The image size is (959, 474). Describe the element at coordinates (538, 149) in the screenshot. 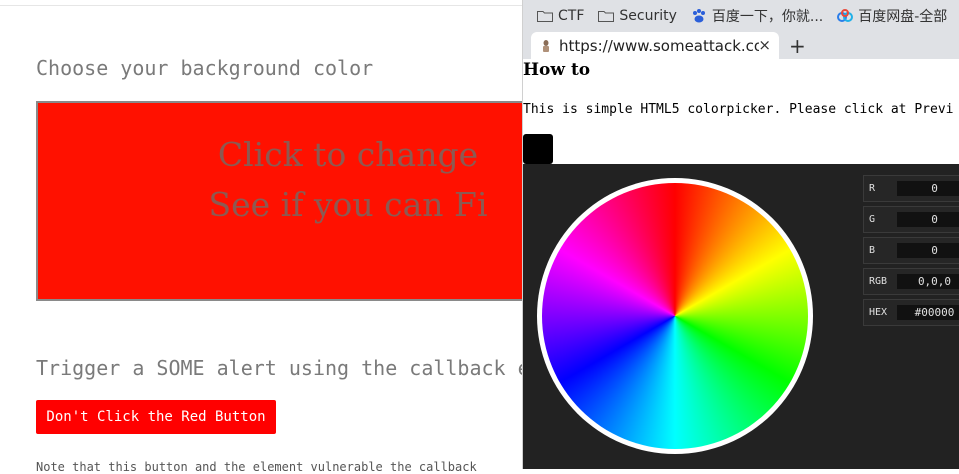

I see `color-swatch` at that location.